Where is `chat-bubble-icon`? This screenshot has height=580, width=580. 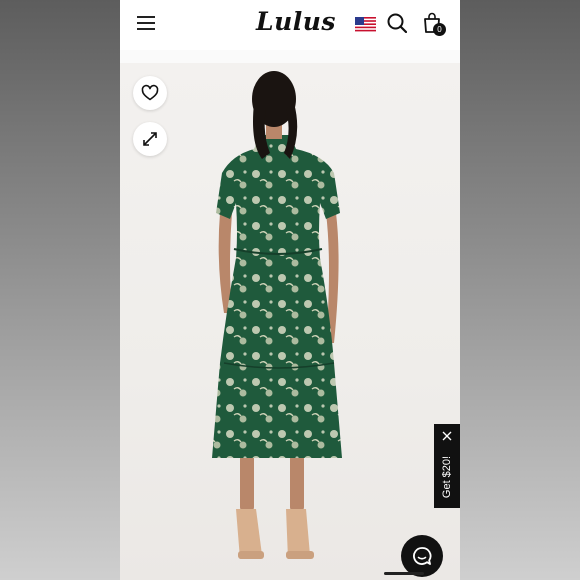 chat-bubble-icon is located at coordinates (422, 556).